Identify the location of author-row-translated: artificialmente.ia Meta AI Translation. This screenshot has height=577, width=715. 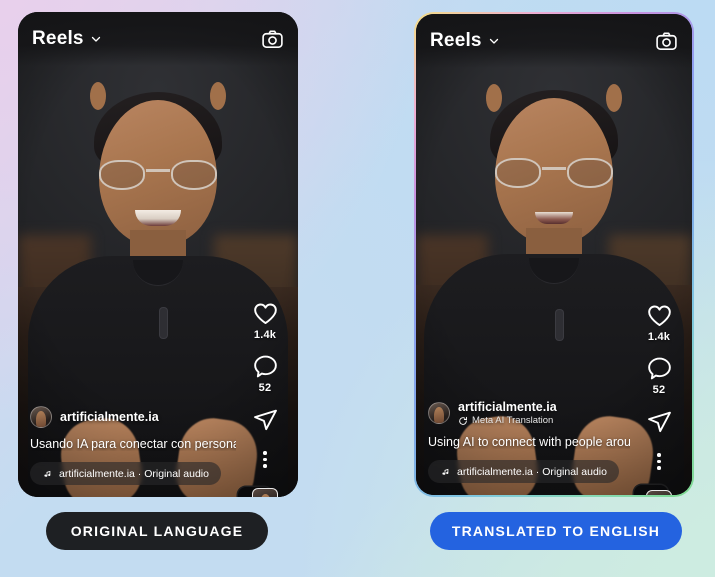
(529, 413).